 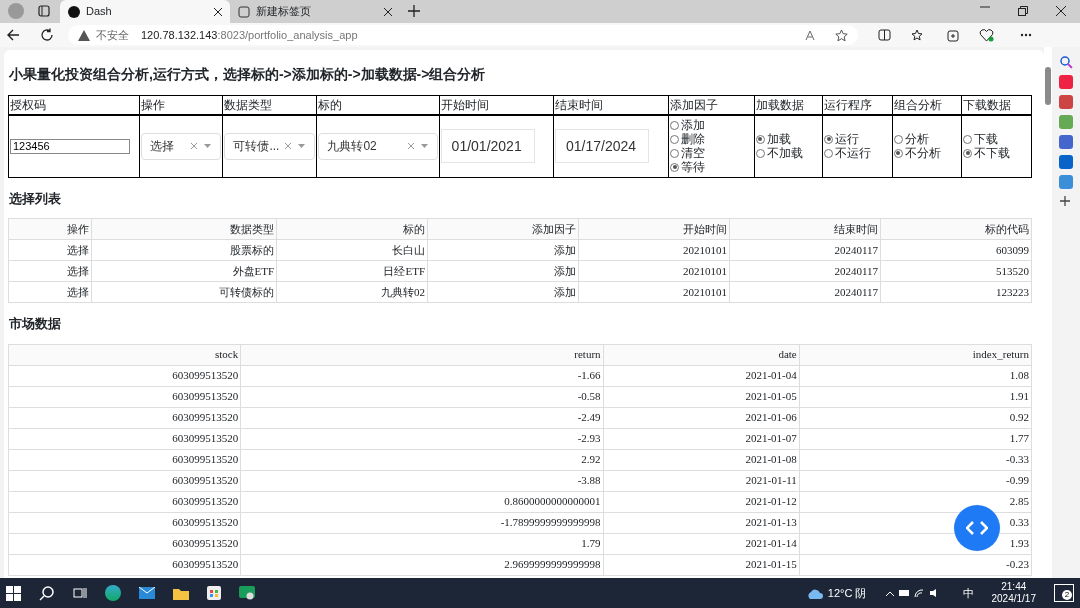 I want to click on back-icon, so click(x=13, y=35).